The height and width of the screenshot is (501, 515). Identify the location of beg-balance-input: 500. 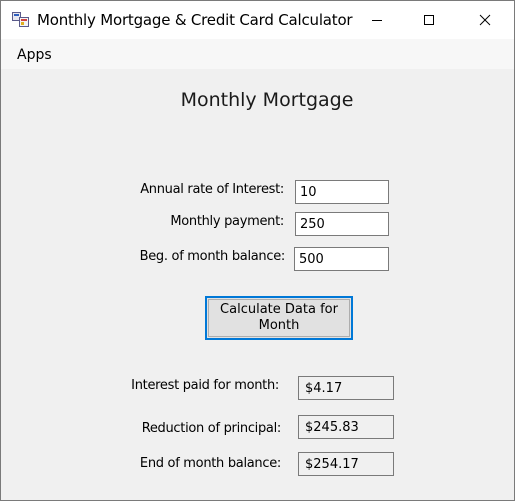
(341, 259).